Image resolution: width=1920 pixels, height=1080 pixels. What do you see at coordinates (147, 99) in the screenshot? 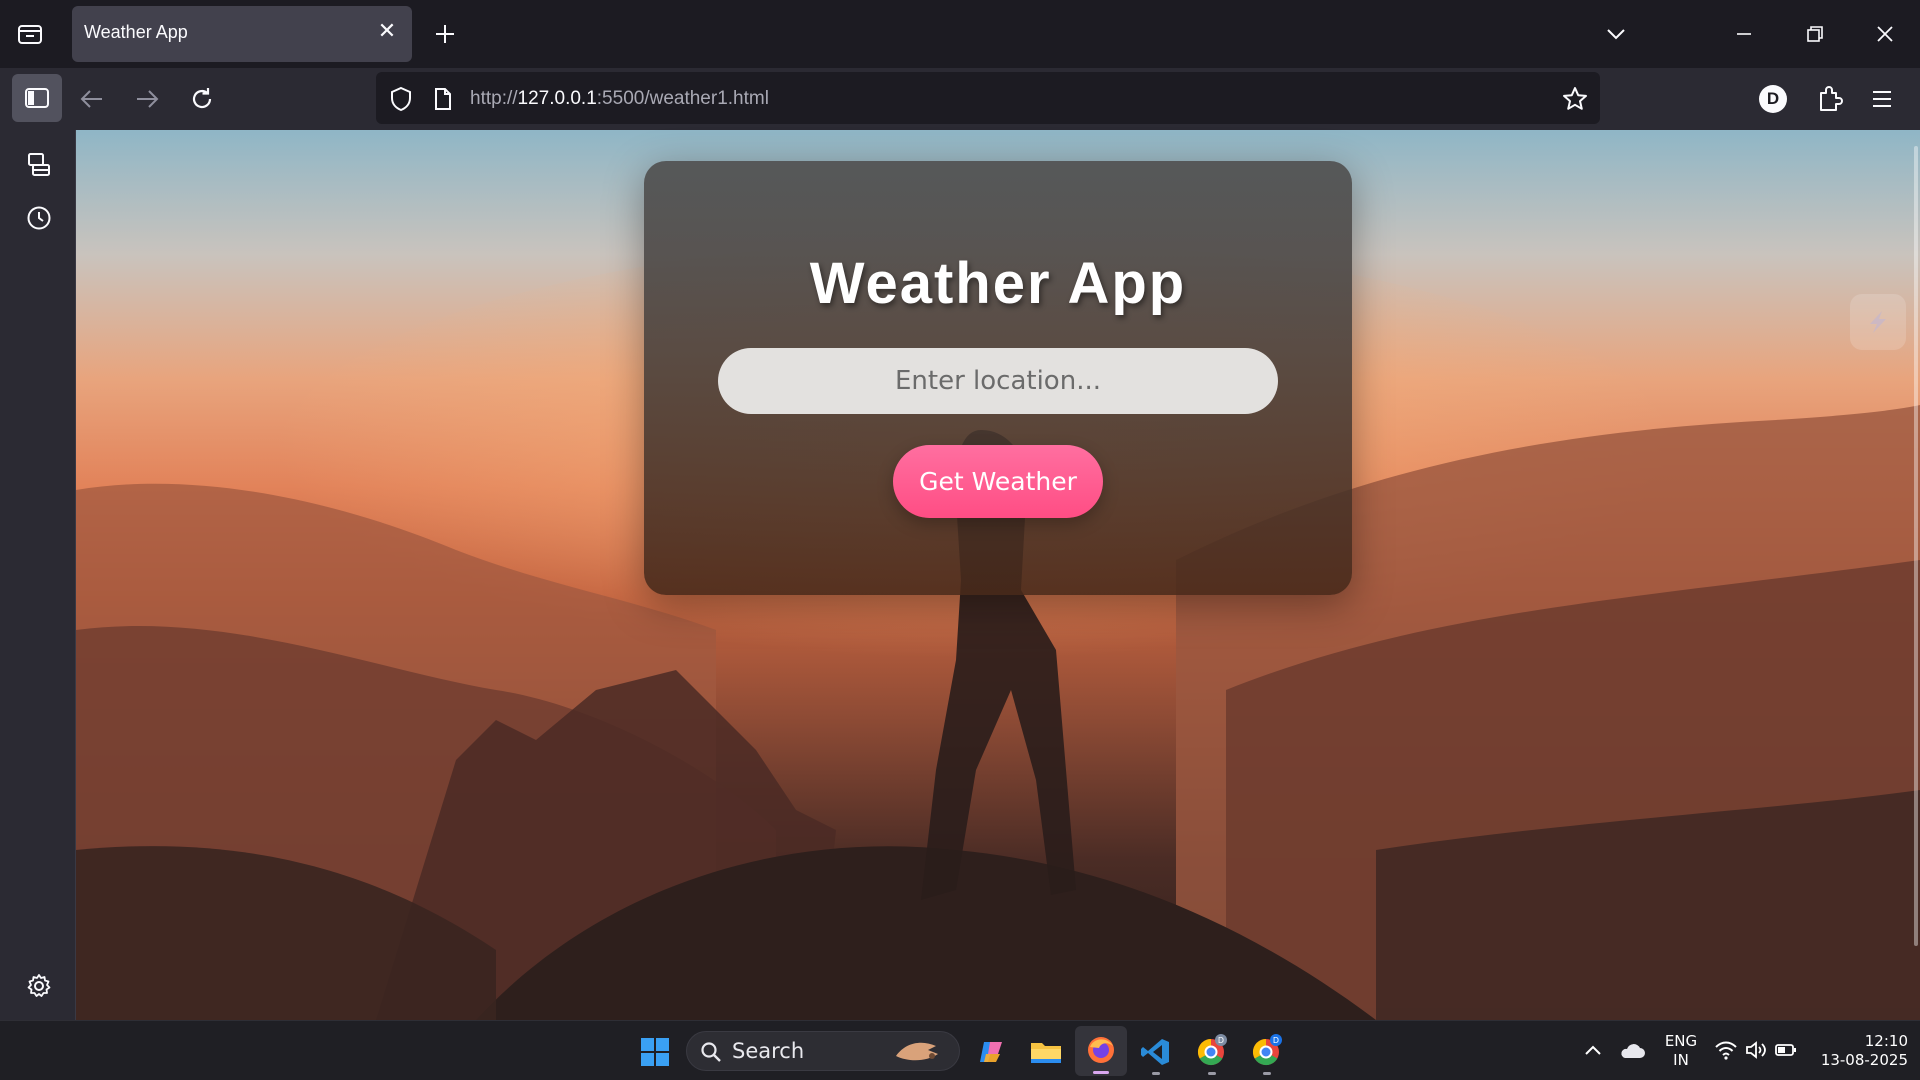
I see `forward-arrow-icon` at bounding box center [147, 99].